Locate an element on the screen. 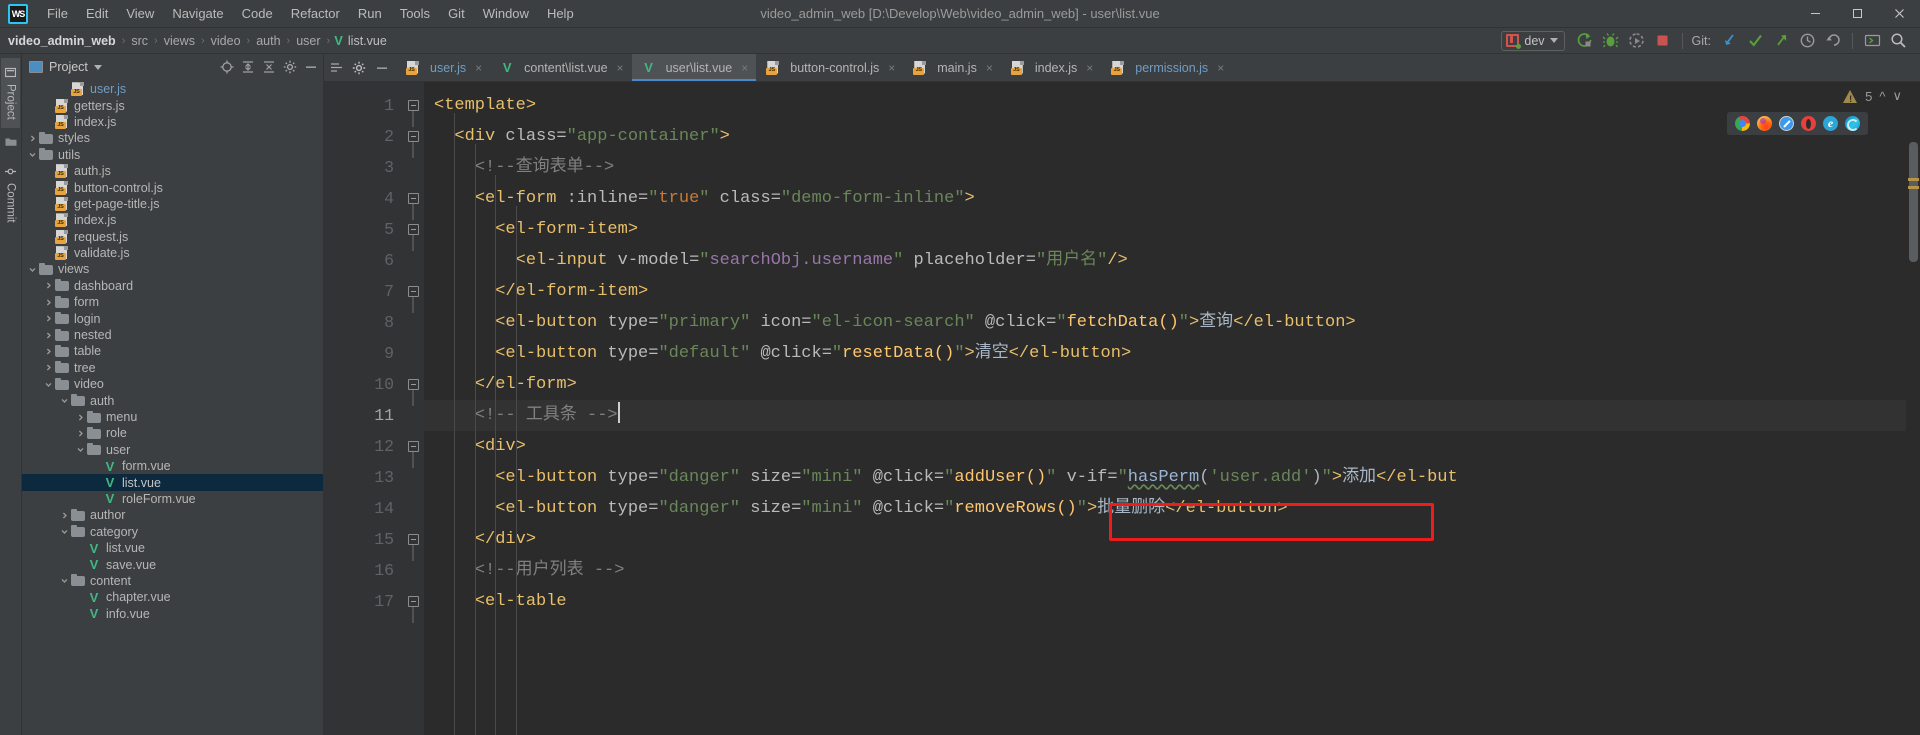 The width and height of the screenshot is (1920, 735). git-update-button is located at coordinates (1729, 41).